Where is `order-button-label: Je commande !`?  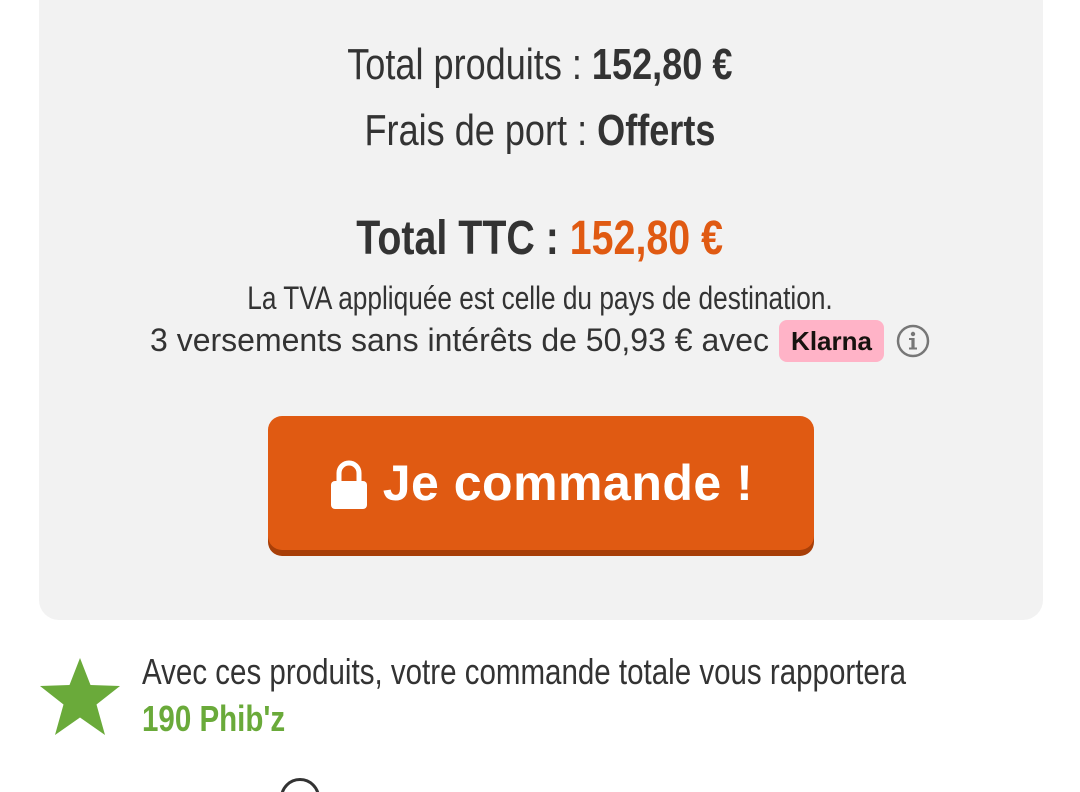
order-button-label: Je commande ! is located at coordinates (568, 483).